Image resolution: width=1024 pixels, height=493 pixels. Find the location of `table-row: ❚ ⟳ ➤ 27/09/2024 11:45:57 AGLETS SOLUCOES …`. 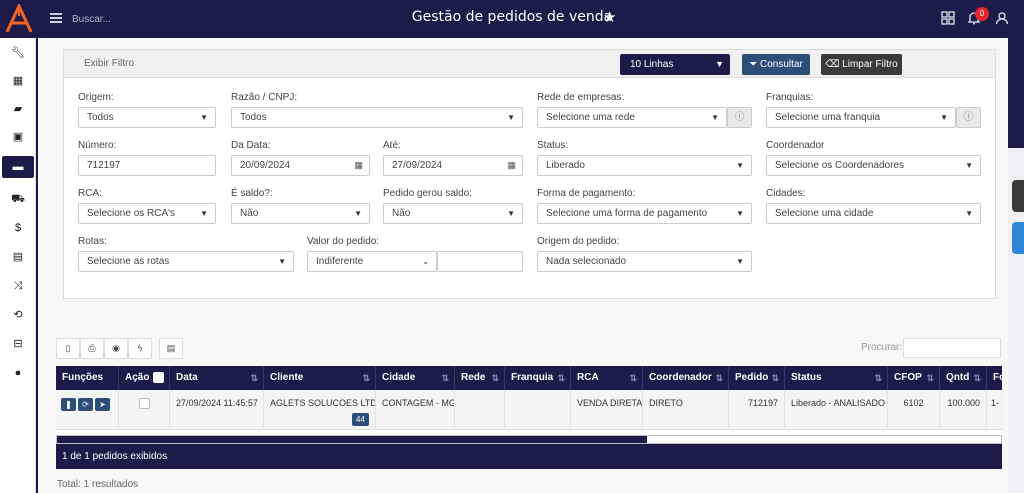

table-row: ❚ ⟳ ➤ 27/09/2024 11:45:57 AGLETS SOLUCOES … is located at coordinates (529, 410).